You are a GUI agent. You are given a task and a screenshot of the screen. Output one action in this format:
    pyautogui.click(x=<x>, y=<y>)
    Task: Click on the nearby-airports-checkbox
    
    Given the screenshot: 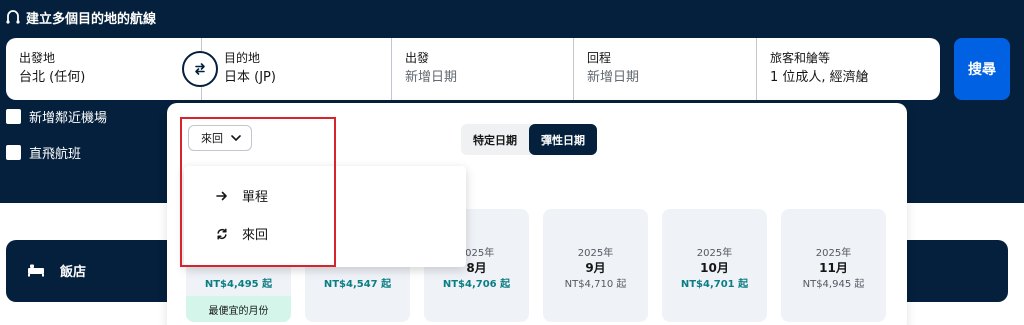 What is the action you would take?
    pyautogui.click(x=13, y=116)
    